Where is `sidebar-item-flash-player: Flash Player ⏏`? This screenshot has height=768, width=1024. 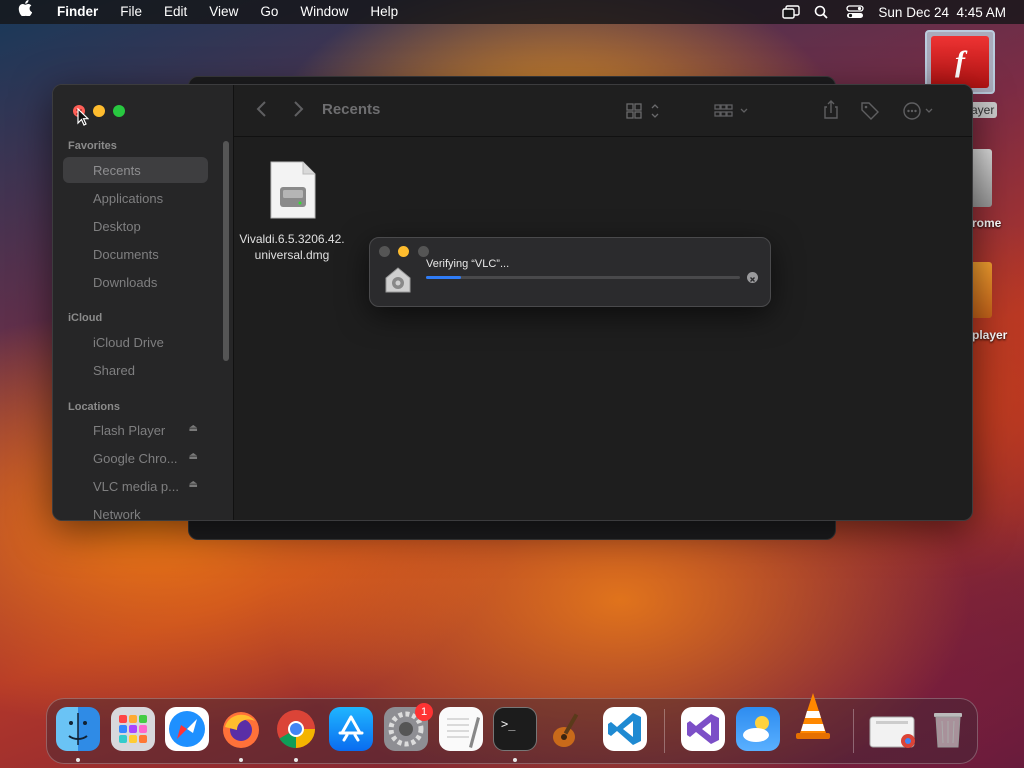
sidebar-item-flash-player: Flash Player ⏏ is located at coordinates (135, 430).